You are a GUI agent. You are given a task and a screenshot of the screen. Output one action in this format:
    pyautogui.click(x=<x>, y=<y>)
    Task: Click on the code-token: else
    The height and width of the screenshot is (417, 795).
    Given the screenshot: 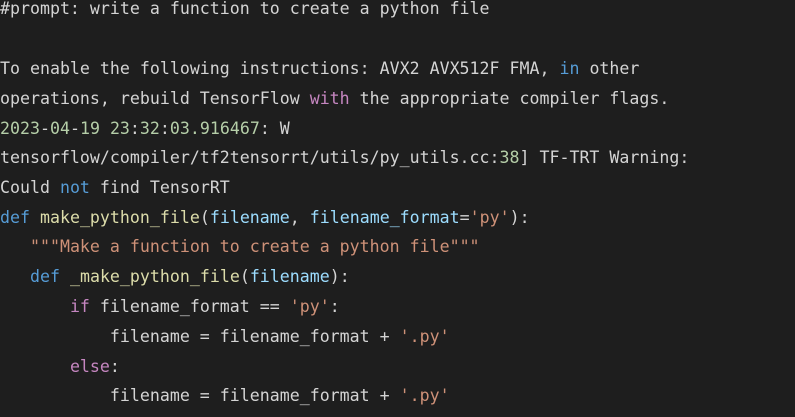 What is the action you would take?
    pyautogui.click(x=89, y=366)
    